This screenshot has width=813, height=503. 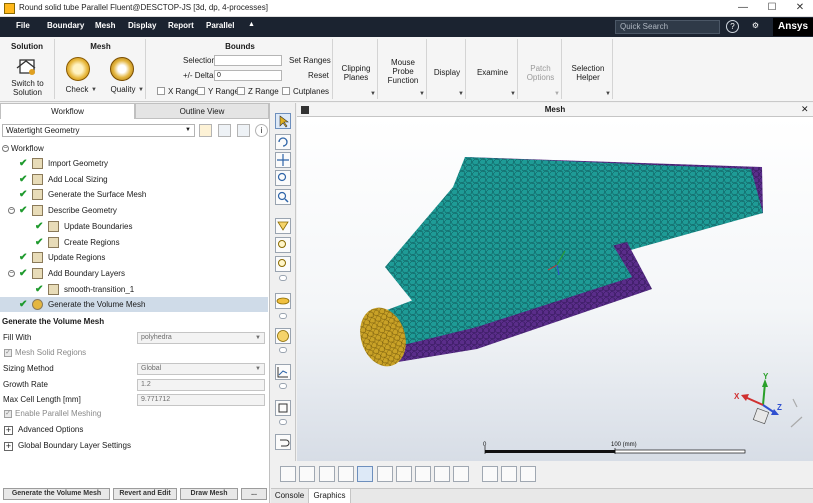 I want to click on draw-mesh-button: Draw Mesh, so click(x=209, y=494).